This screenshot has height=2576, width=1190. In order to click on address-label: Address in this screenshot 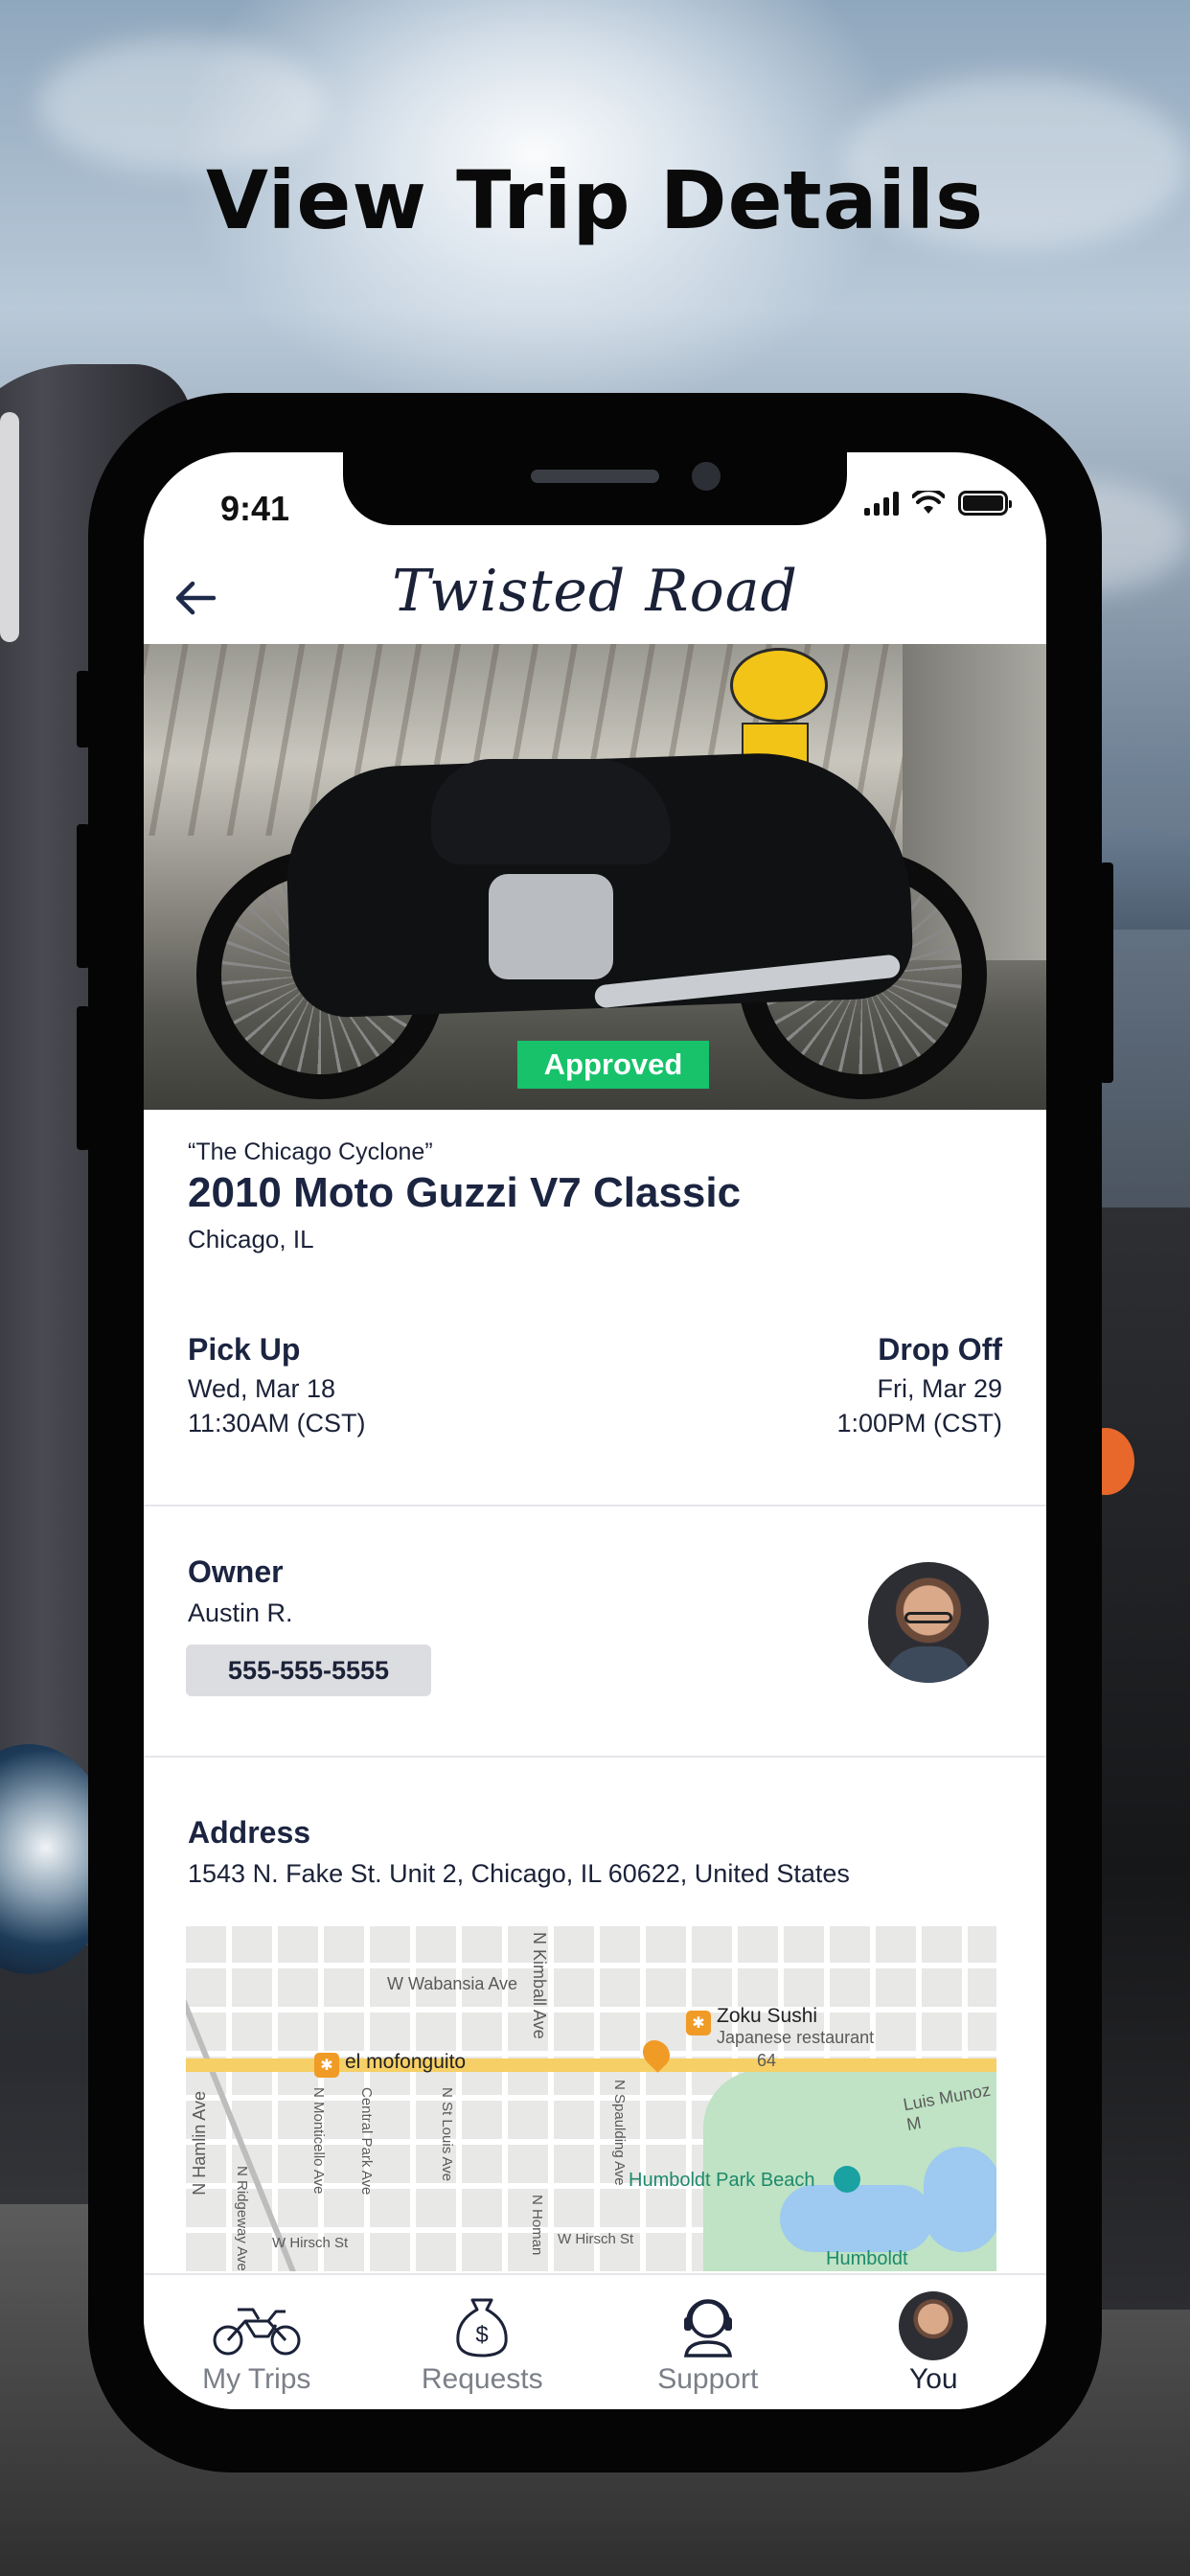, I will do `click(250, 1832)`.